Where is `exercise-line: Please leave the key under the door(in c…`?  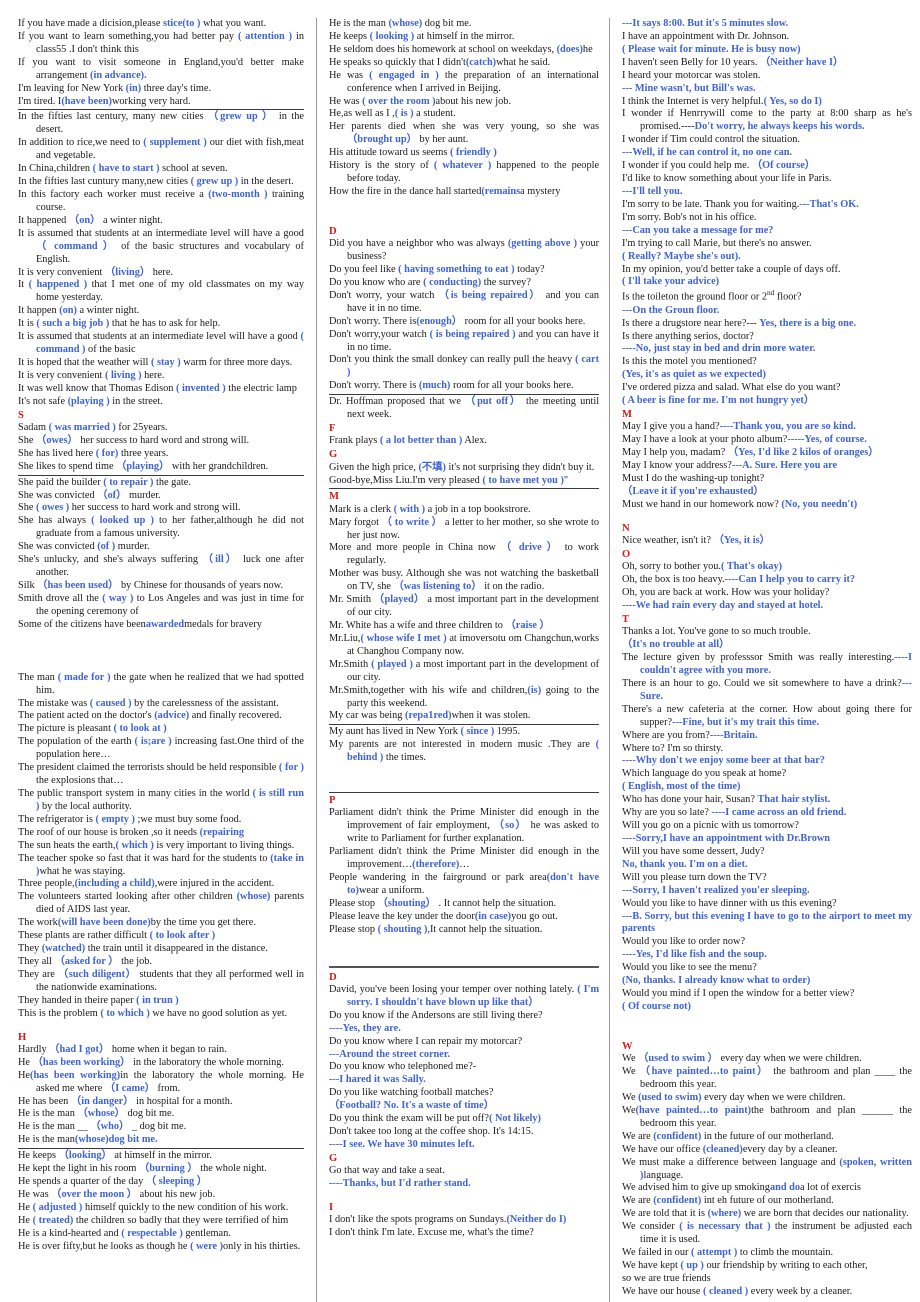 exercise-line: Please leave the key under the door(in c… is located at coordinates (443, 916).